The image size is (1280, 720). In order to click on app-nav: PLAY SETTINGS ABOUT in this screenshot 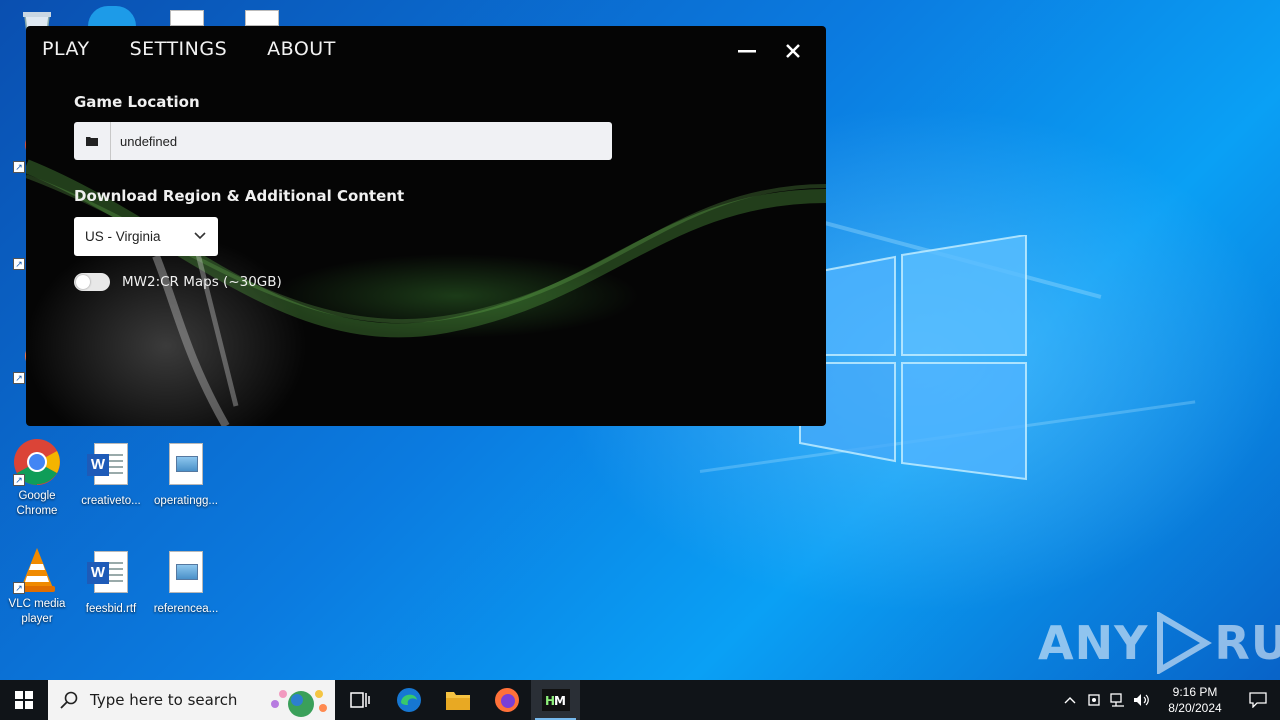, I will do `click(189, 49)`.